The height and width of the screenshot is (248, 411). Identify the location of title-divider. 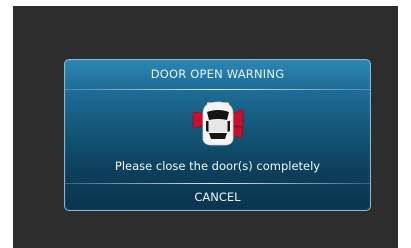
(217, 89).